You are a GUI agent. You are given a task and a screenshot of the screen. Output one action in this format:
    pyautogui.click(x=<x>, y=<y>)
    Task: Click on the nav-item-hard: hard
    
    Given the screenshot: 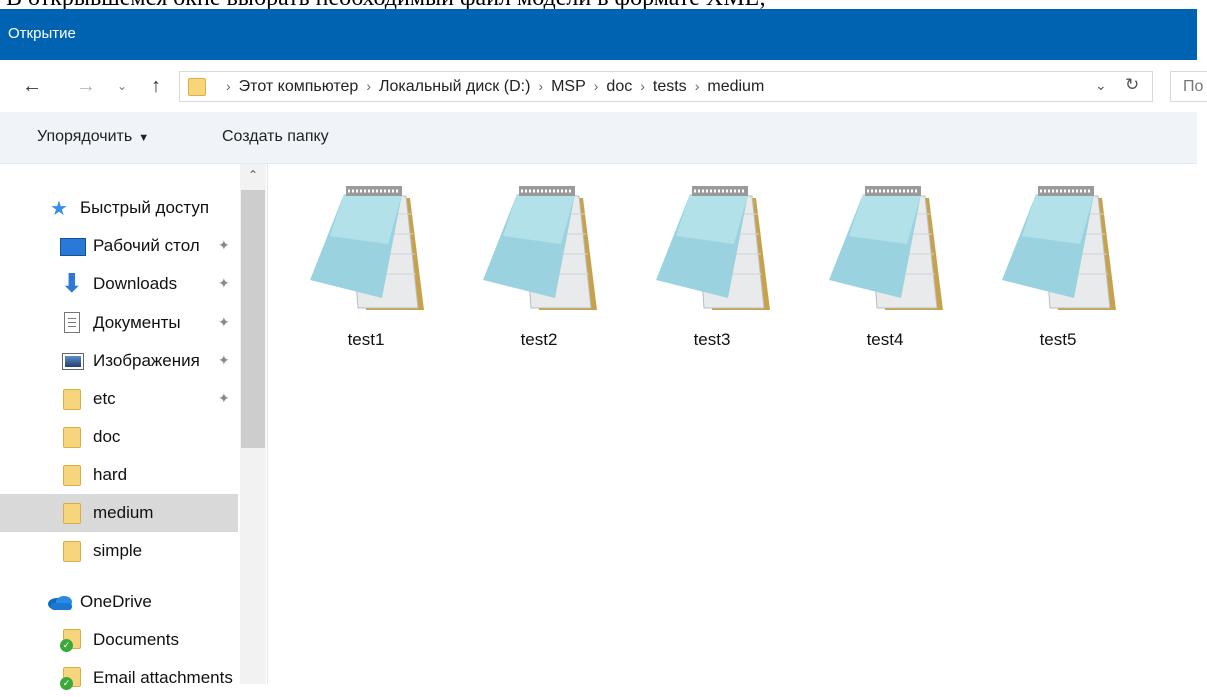 What is the action you would take?
    pyautogui.click(x=119, y=475)
    